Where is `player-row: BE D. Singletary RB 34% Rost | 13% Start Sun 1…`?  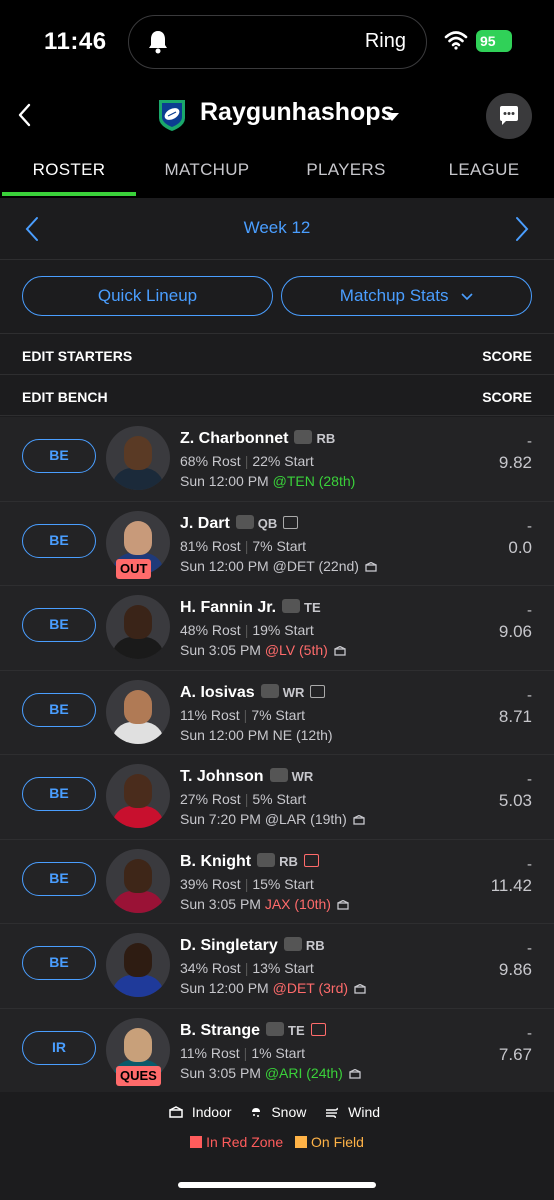 player-row: BE D. Singletary RB 34% Rost | 13% Start Sun 1… is located at coordinates (277, 966).